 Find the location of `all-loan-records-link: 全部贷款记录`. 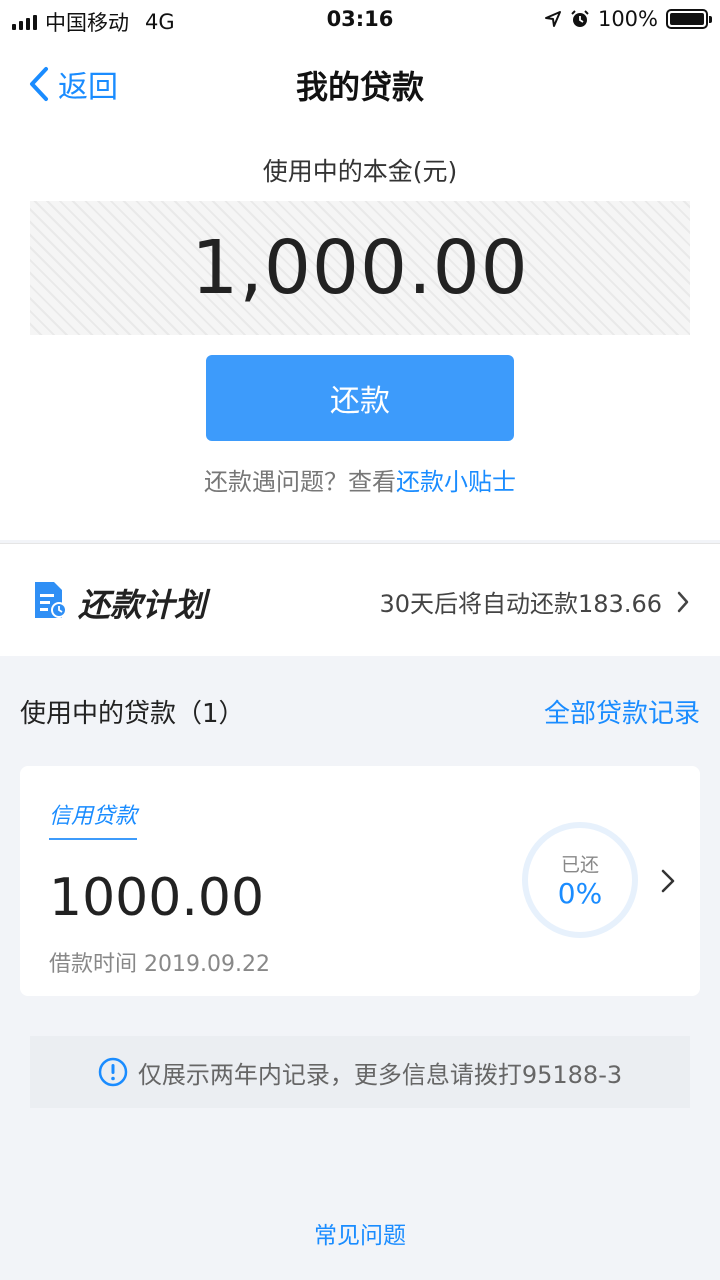

all-loan-records-link: 全部贷款记录 is located at coordinates (622, 711).